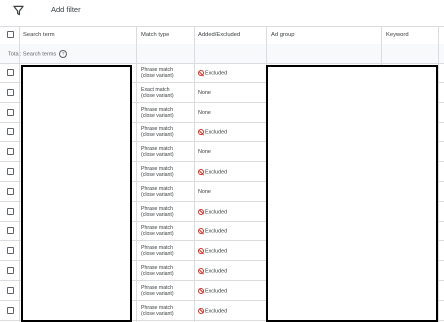 This screenshot has width=444, height=322. Describe the element at coordinates (219, 35) in the screenshot. I see `column-header-added-excluded: Added/Excluded` at that location.